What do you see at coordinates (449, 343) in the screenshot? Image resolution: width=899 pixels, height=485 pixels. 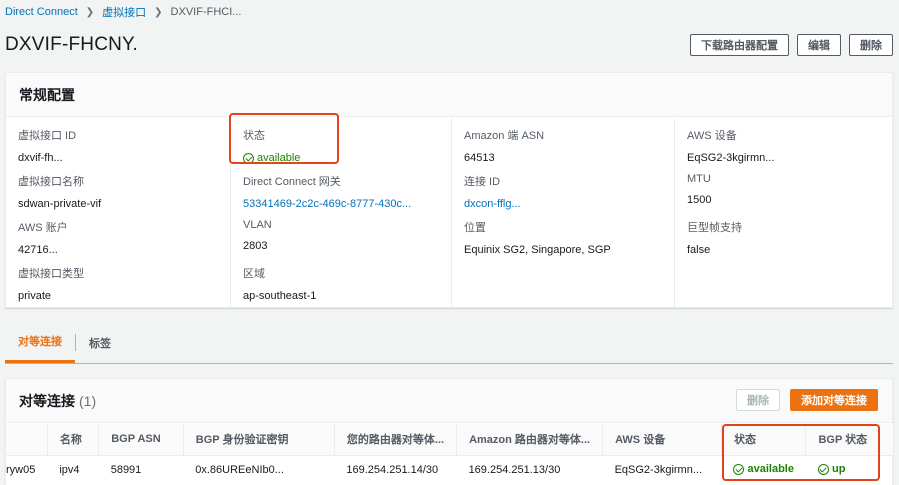 I see `tab-bar: 对等连接 标签` at bounding box center [449, 343].